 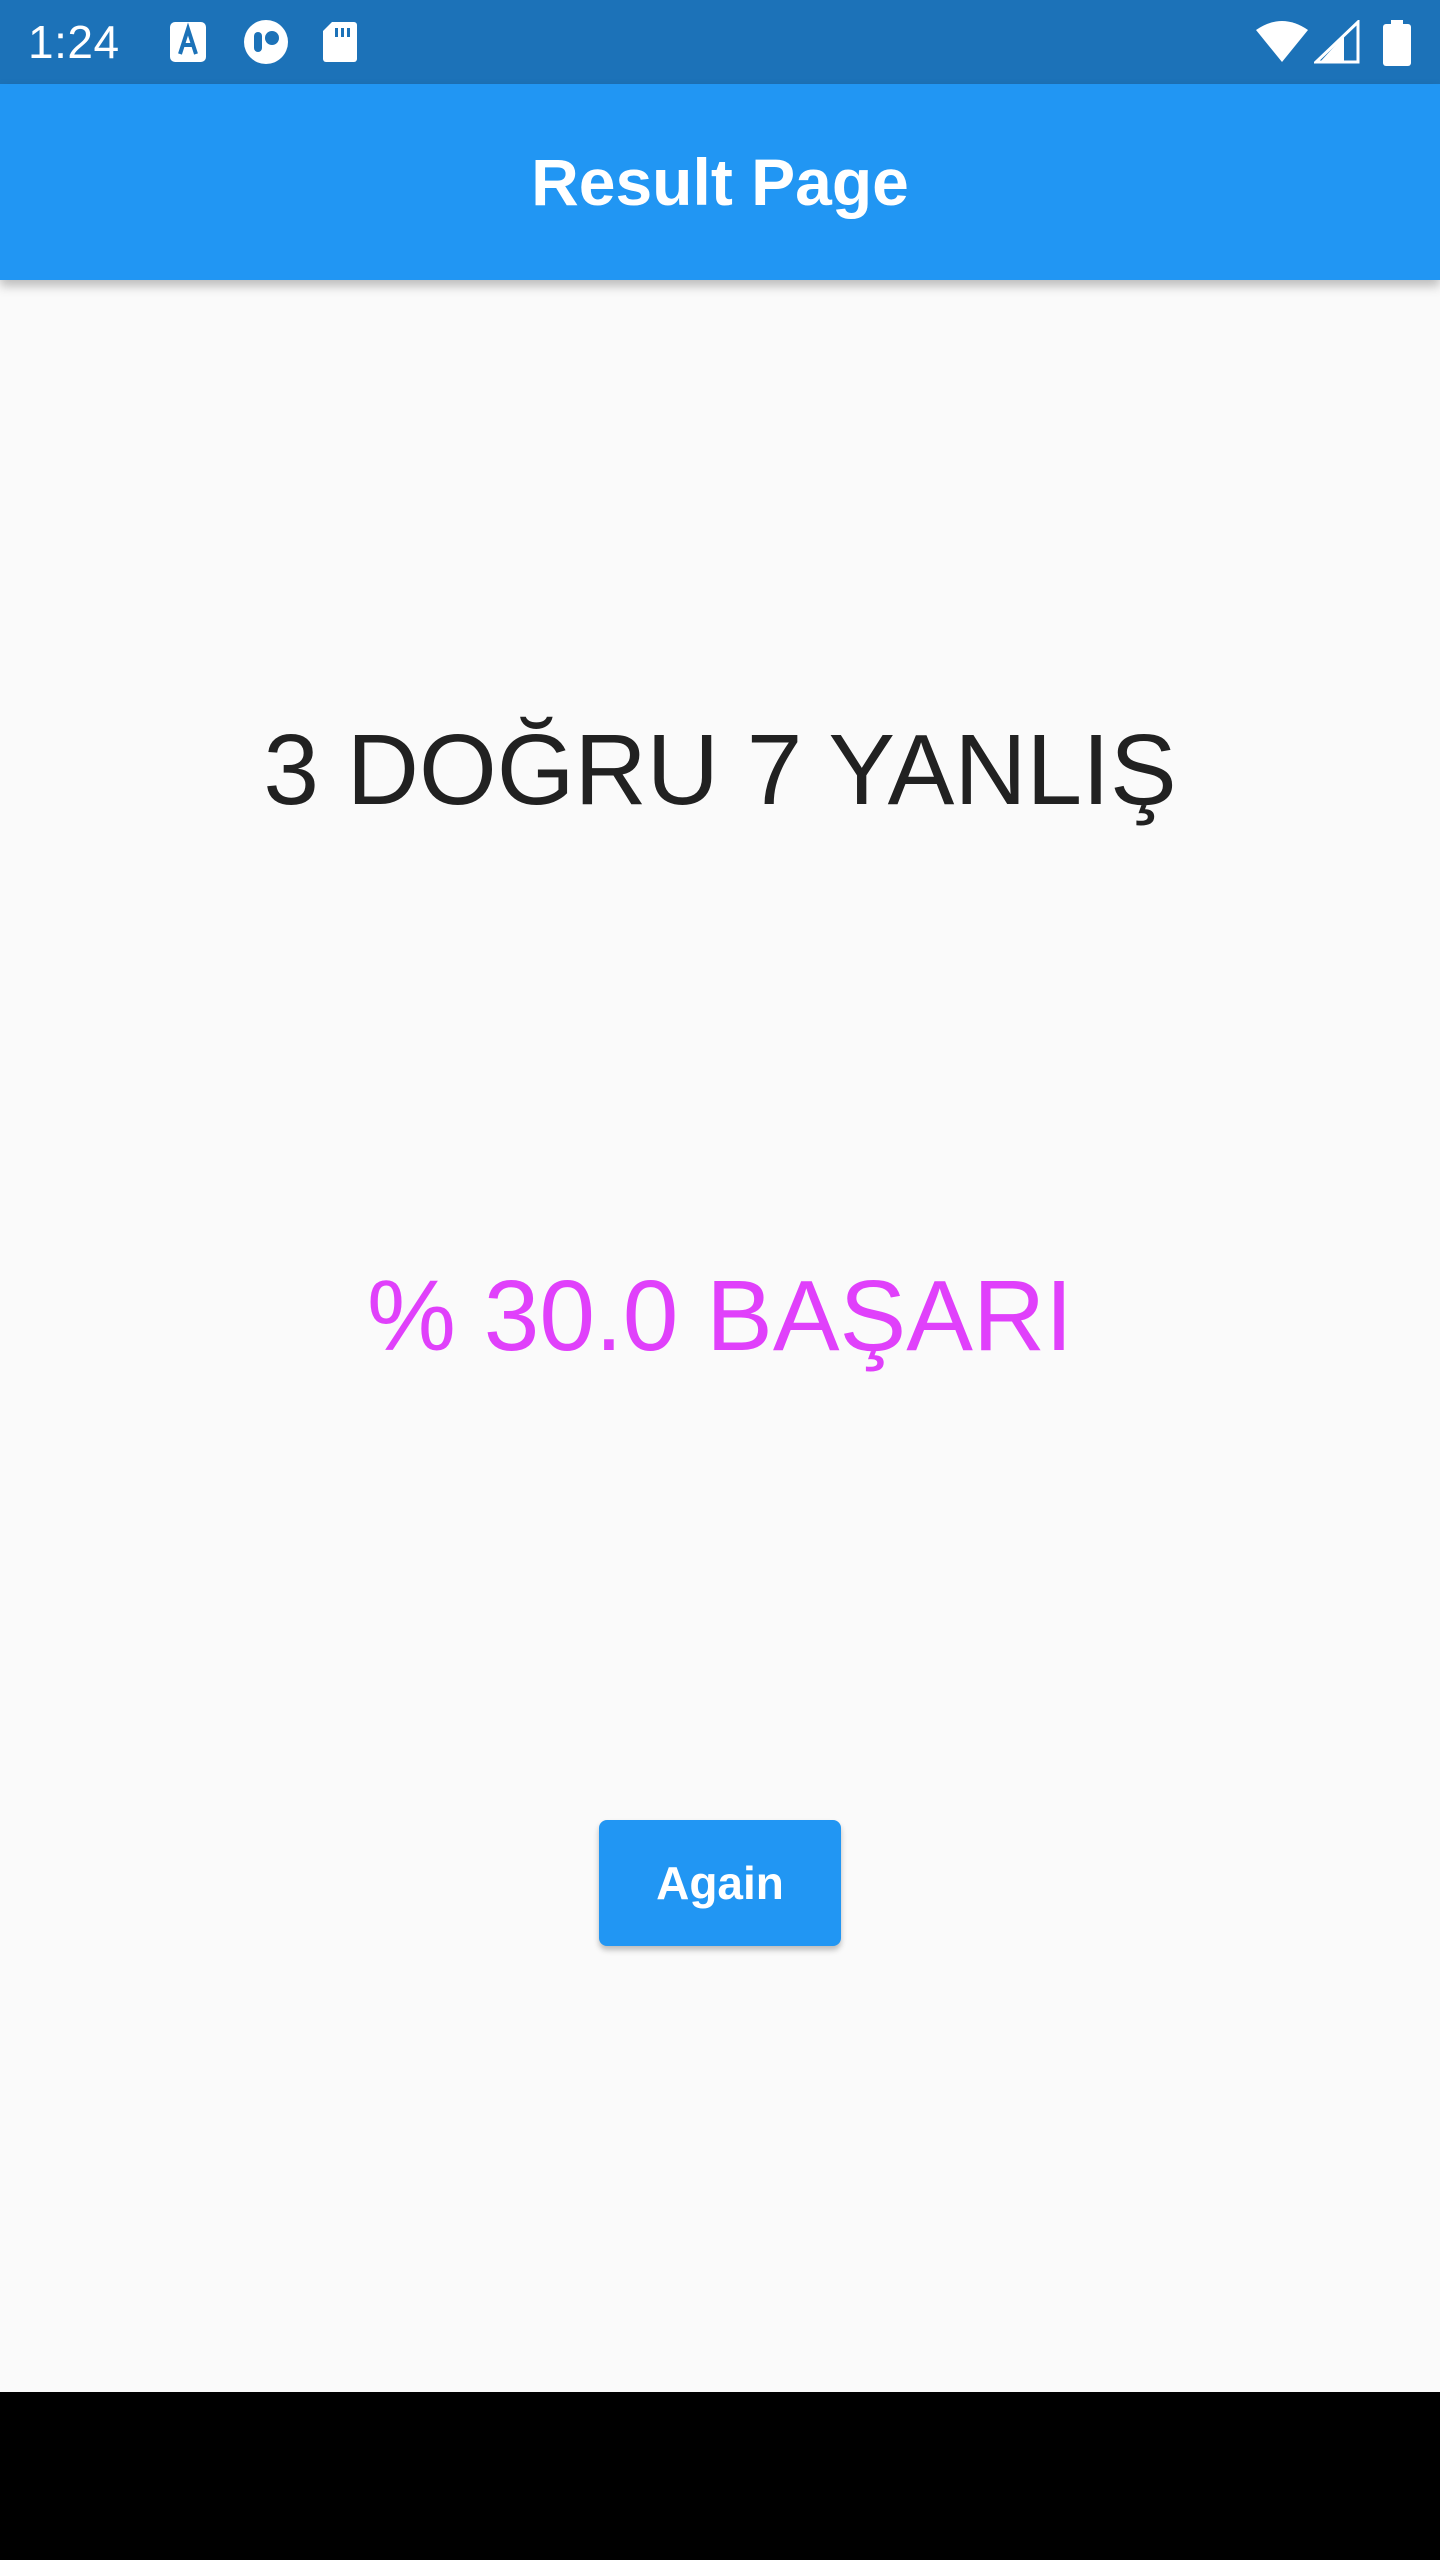 I want to click on page-title: Result Page, so click(x=720, y=182).